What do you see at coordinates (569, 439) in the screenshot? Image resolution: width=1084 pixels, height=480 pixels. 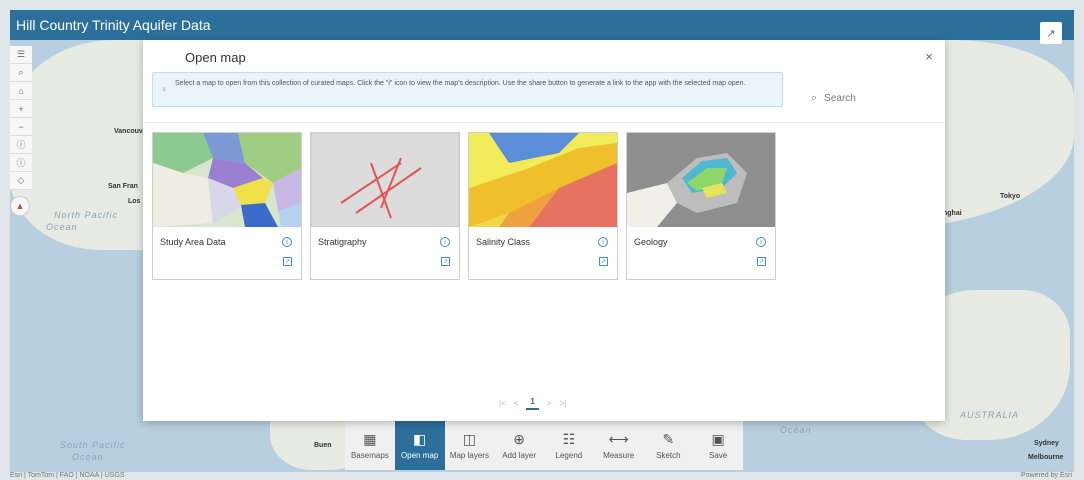 I see `legend-icon: ☷` at bounding box center [569, 439].